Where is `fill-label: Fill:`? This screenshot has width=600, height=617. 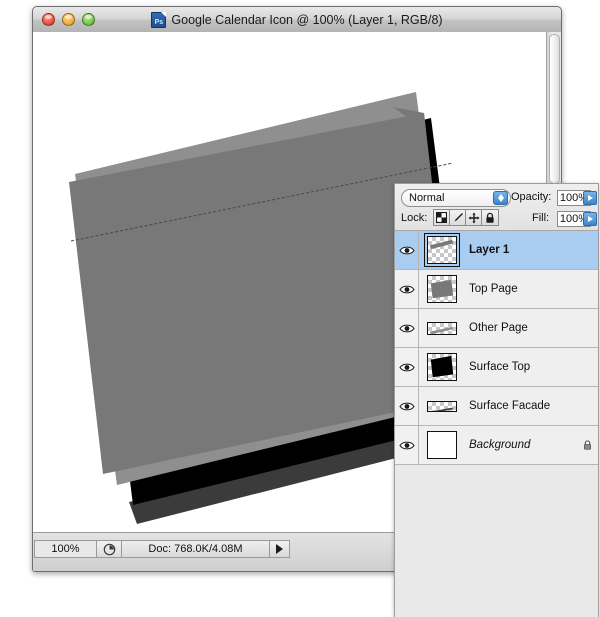 fill-label: Fill: is located at coordinates (541, 218).